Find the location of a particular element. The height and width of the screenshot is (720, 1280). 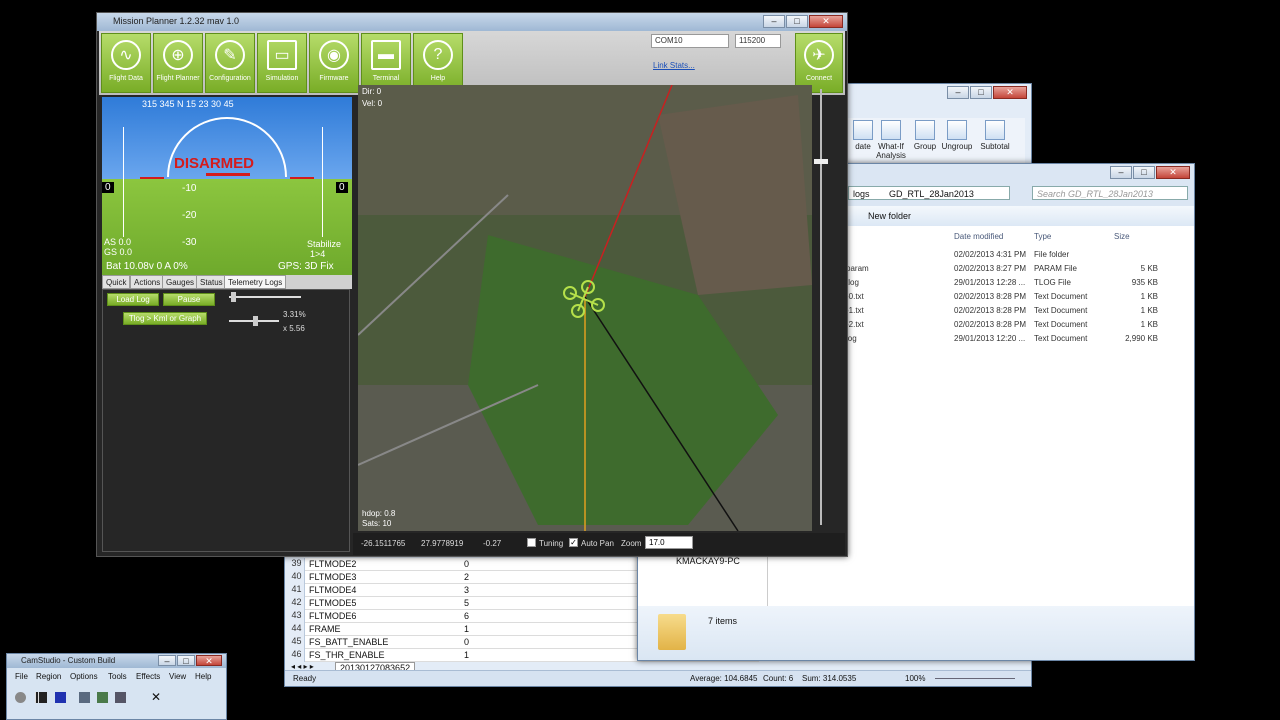

tab-gauges: Gauges is located at coordinates (180, 282).